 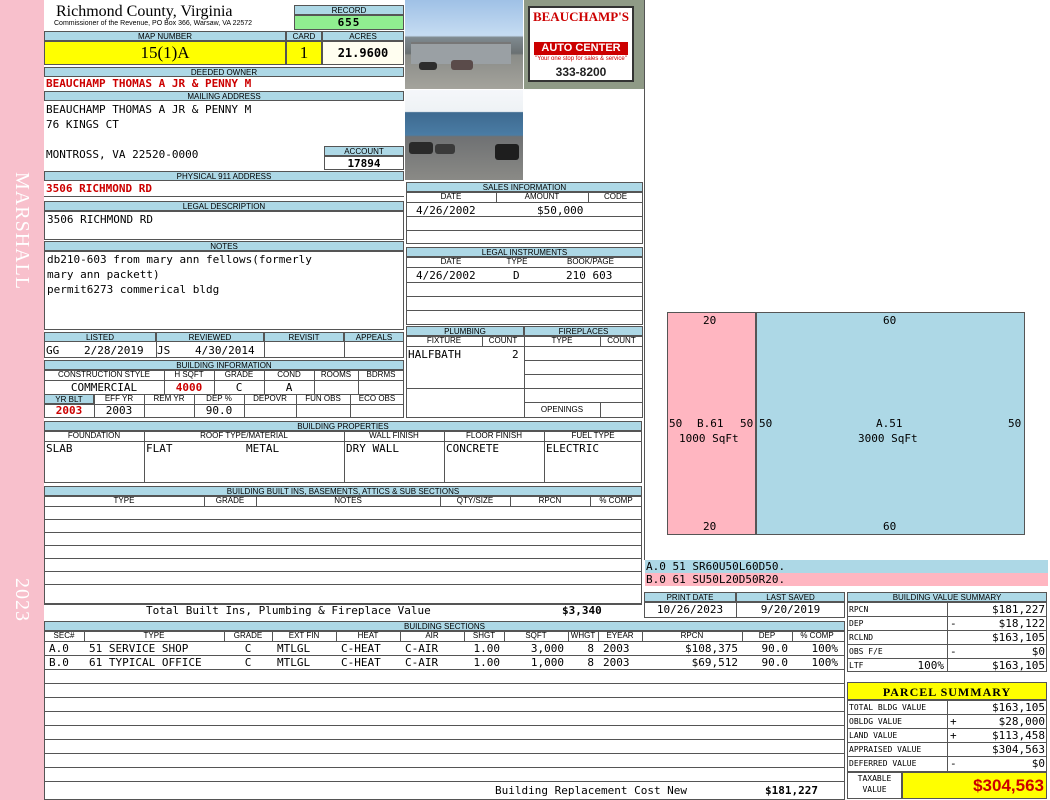 I want to click on construction-style-value: COMMERCIAL, so click(x=104, y=387).